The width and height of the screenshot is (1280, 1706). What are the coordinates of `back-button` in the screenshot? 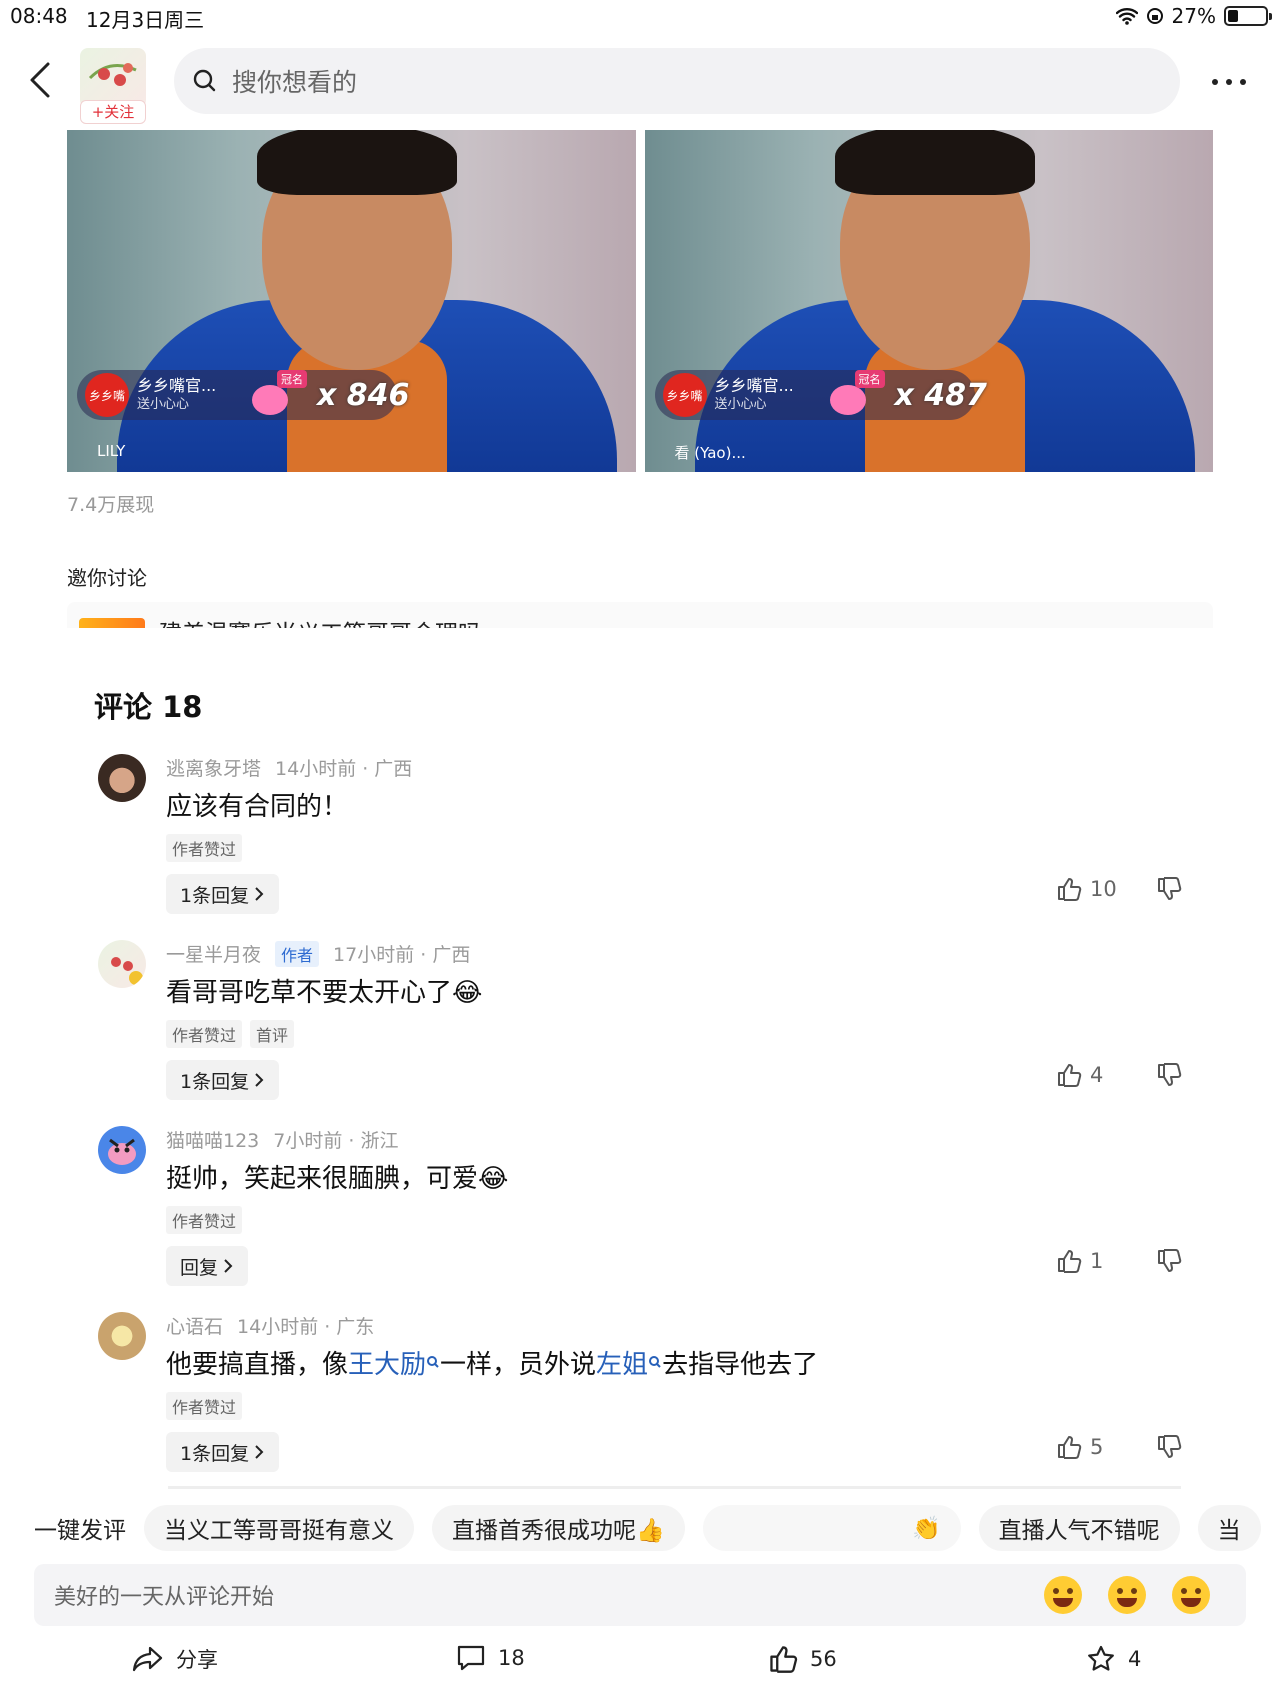 It's located at (44, 82).